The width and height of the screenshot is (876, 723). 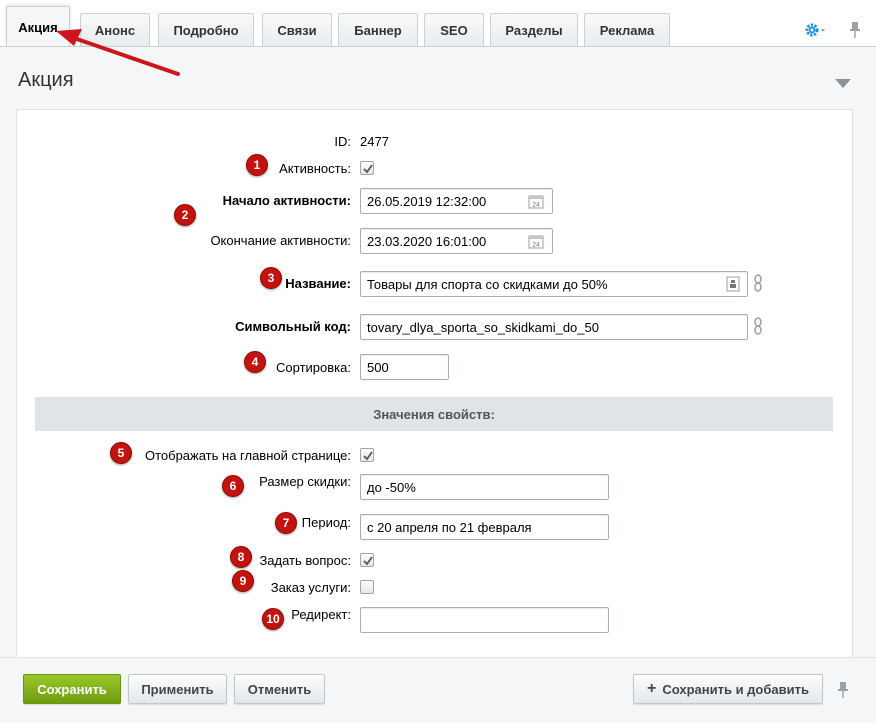 I want to click on name-value: Товары для спорта со скидками до 50%, so click(x=487, y=284).